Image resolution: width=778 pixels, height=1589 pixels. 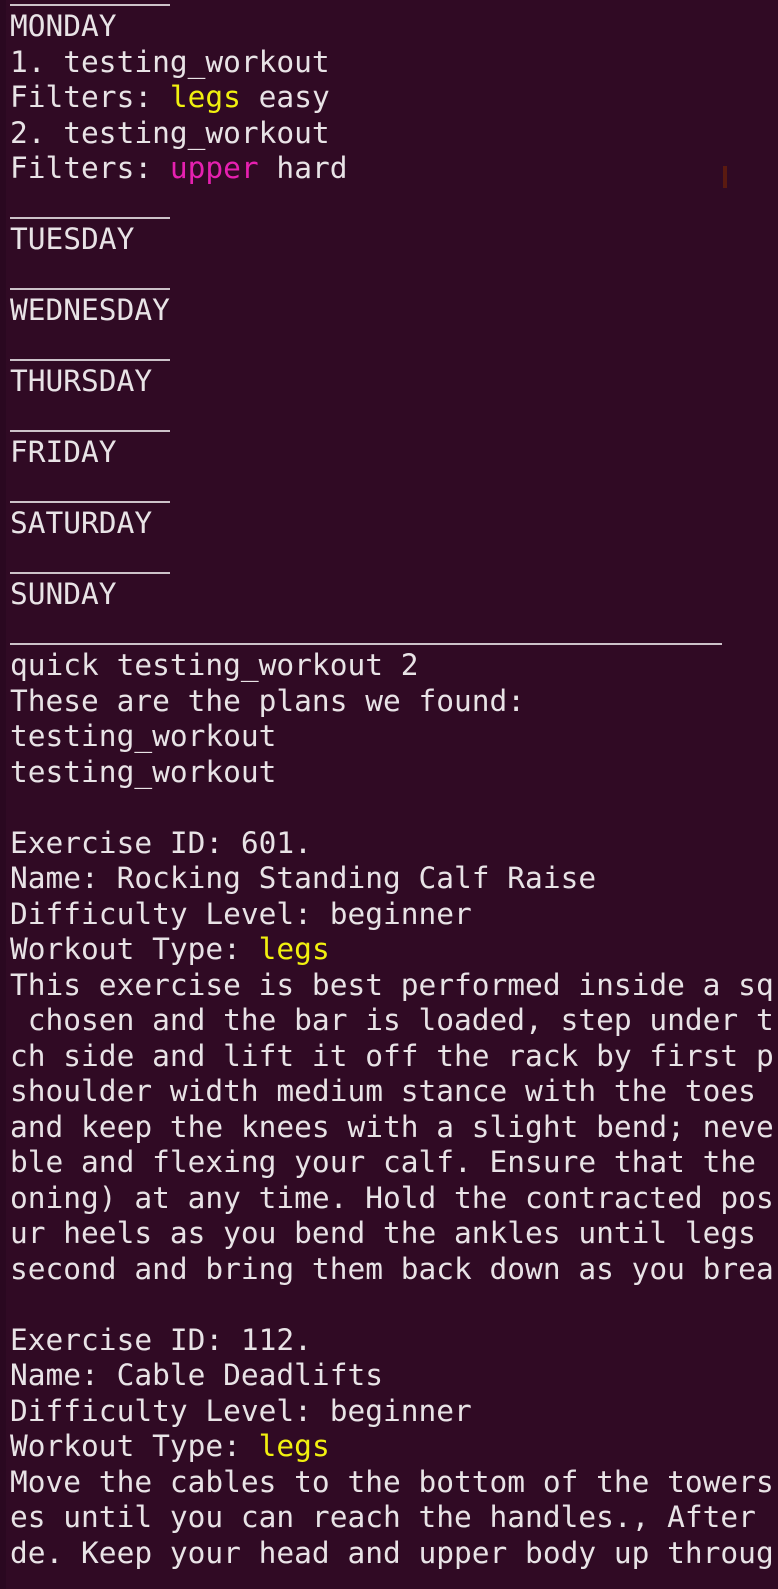 I want to click on filter-level: easy, so click(x=285, y=97).